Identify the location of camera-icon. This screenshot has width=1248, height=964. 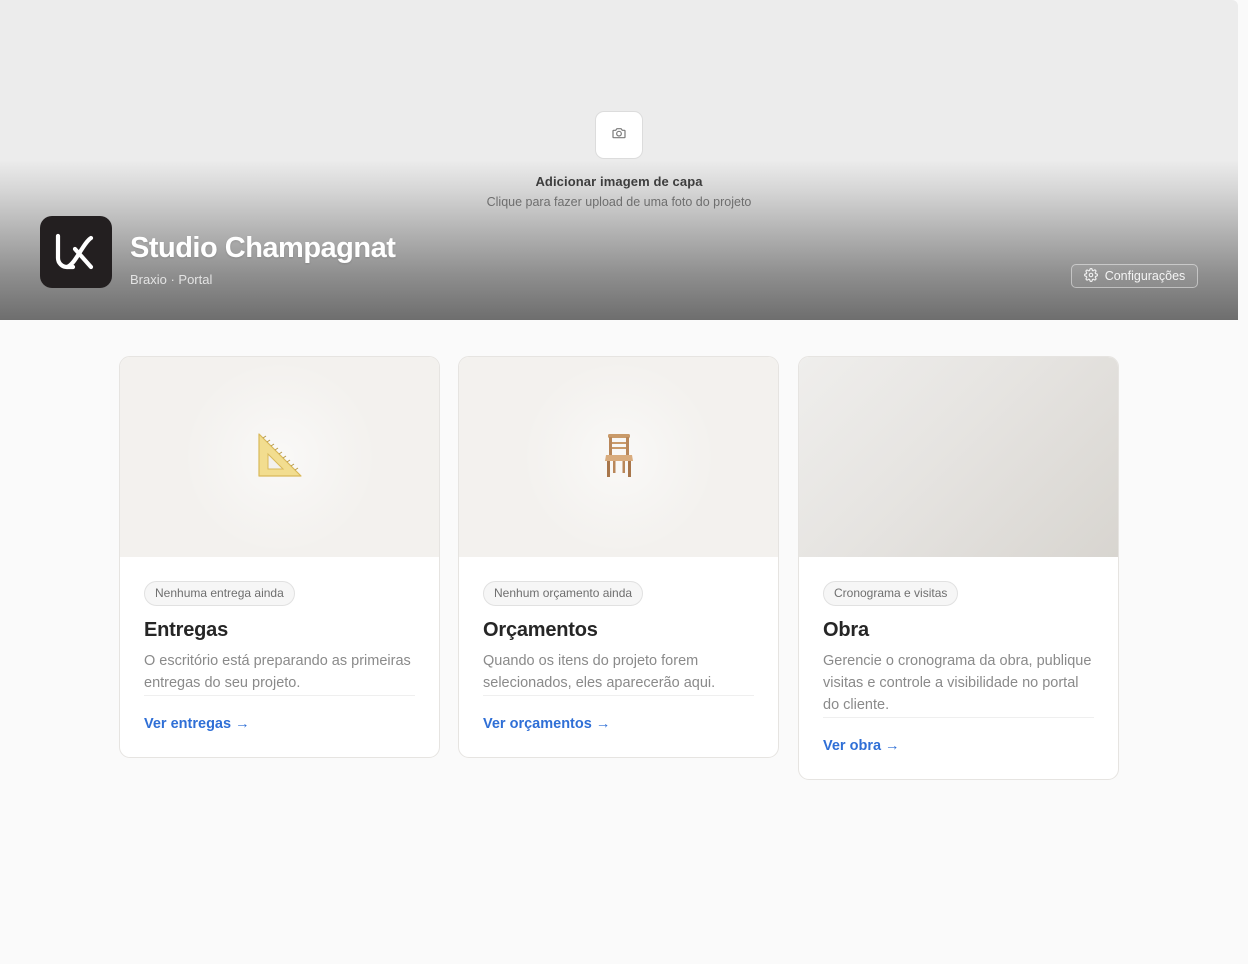
(619, 135).